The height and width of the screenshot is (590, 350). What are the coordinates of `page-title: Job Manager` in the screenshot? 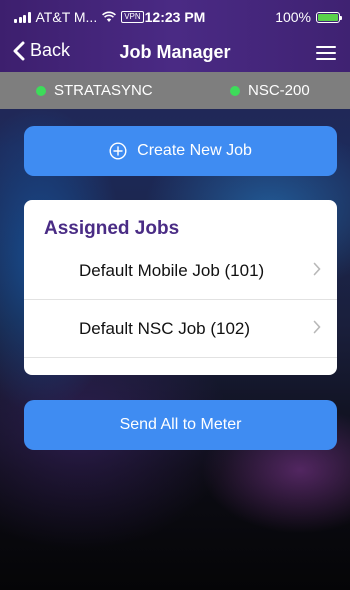 It's located at (175, 52).